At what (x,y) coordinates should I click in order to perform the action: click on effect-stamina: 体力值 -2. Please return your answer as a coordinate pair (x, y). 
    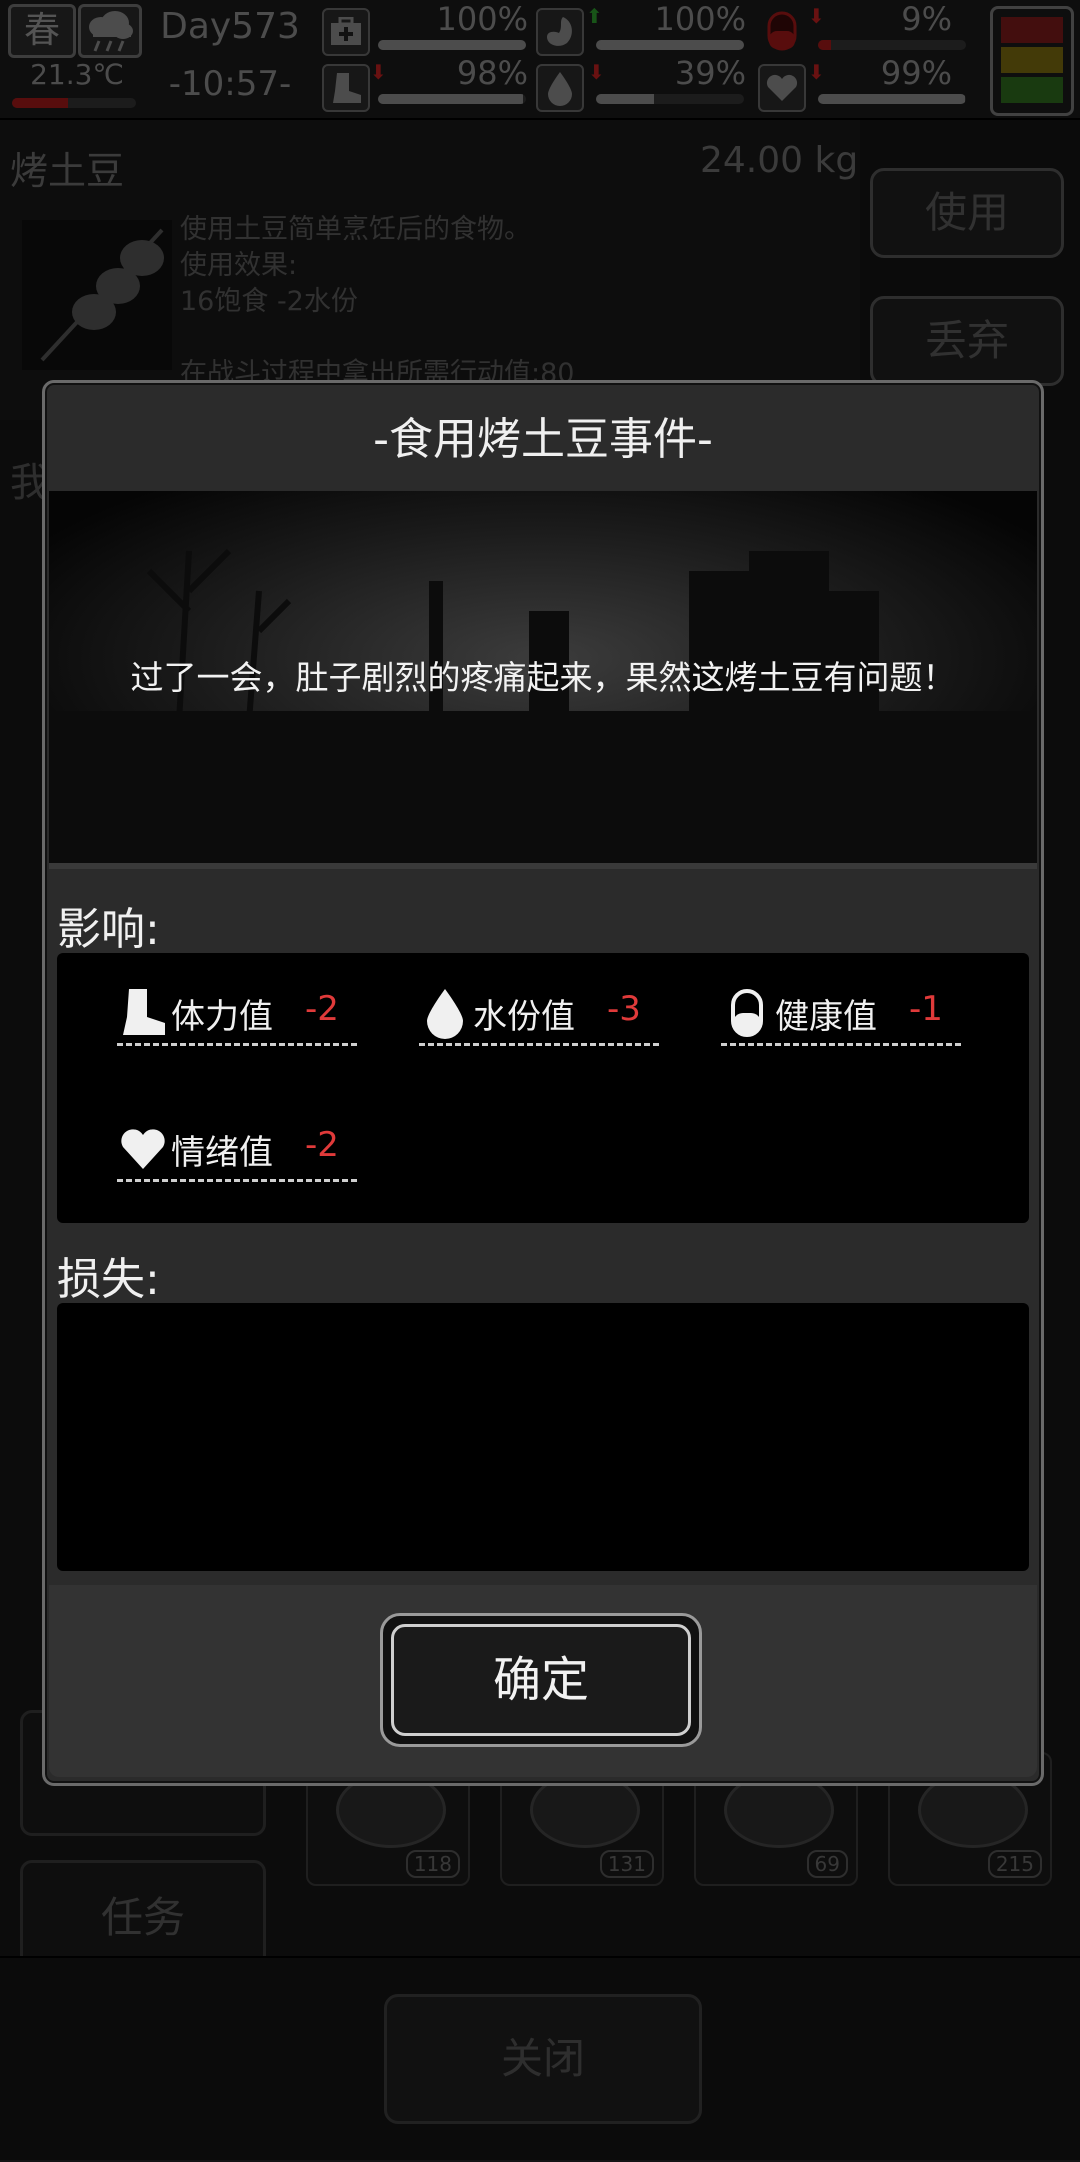
    Looking at the image, I should click on (237, 1014).